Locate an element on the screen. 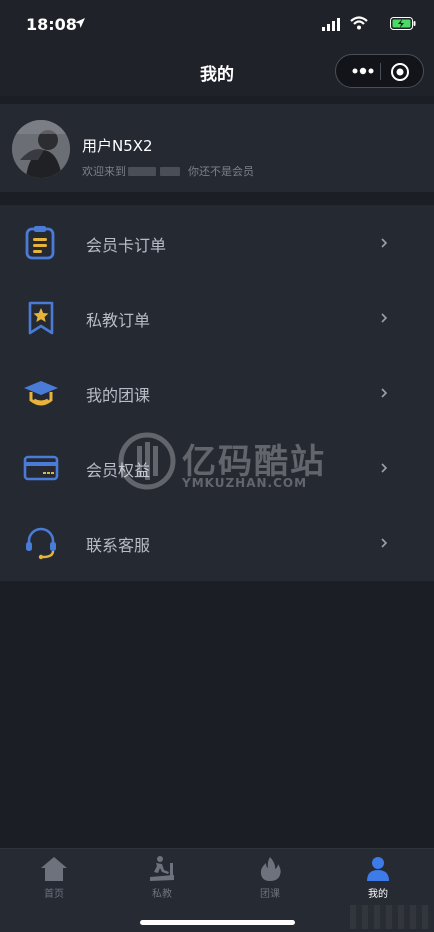 The height and width of the screenshot is (932, 434). tab-group-classes: 团课 is located at coordinates (270, 879).